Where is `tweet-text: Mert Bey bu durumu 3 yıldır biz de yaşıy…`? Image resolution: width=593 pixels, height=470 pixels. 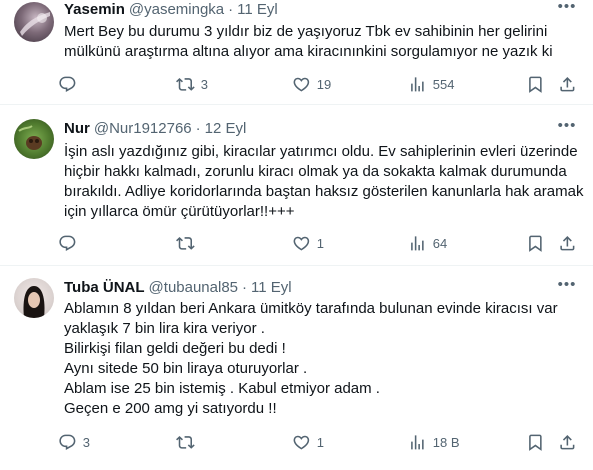
tweet-text: Mert Bey bu durumu 3 yıldır biz de yaşıy… is located at coordinates (308, 41).